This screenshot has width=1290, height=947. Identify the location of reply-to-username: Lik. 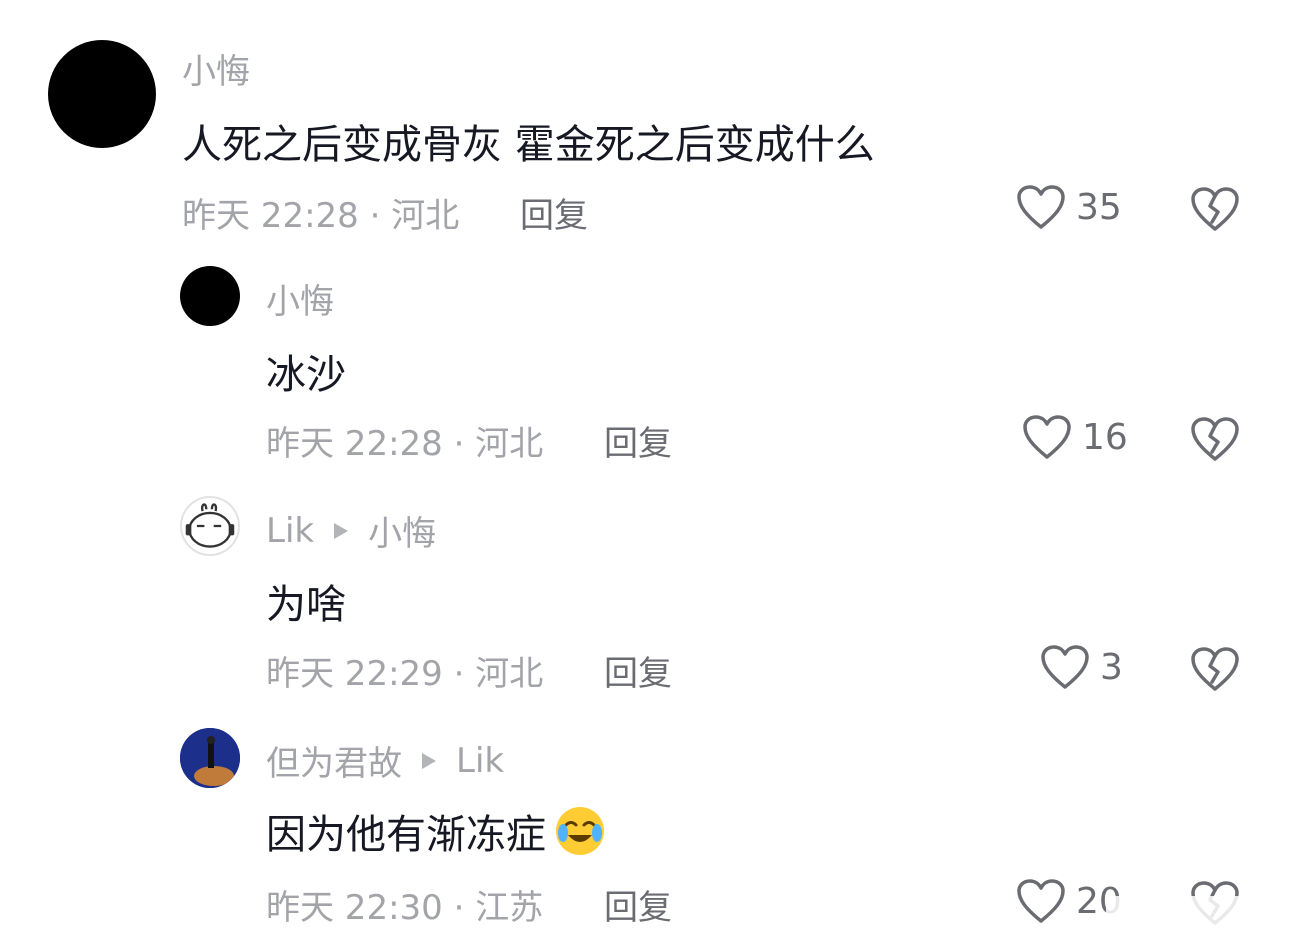
(480, 761).